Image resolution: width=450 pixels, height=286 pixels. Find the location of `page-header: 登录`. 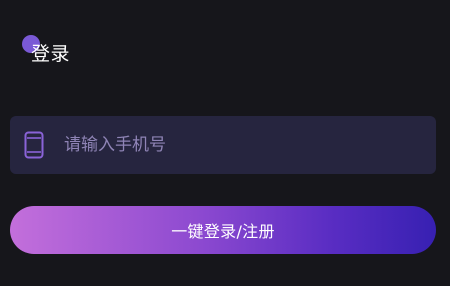

page-header: 登录 is located at coordinates (62, 55).